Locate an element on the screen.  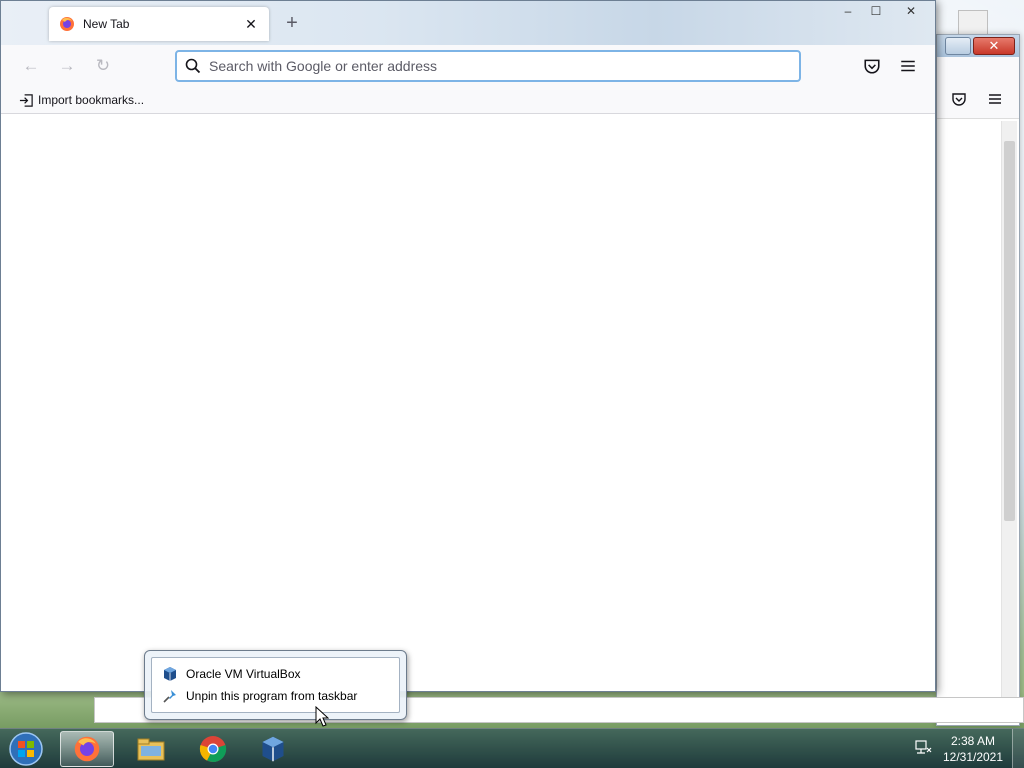
navigation-toolbar: ← → ↻ is located at coordinates (468, 66).